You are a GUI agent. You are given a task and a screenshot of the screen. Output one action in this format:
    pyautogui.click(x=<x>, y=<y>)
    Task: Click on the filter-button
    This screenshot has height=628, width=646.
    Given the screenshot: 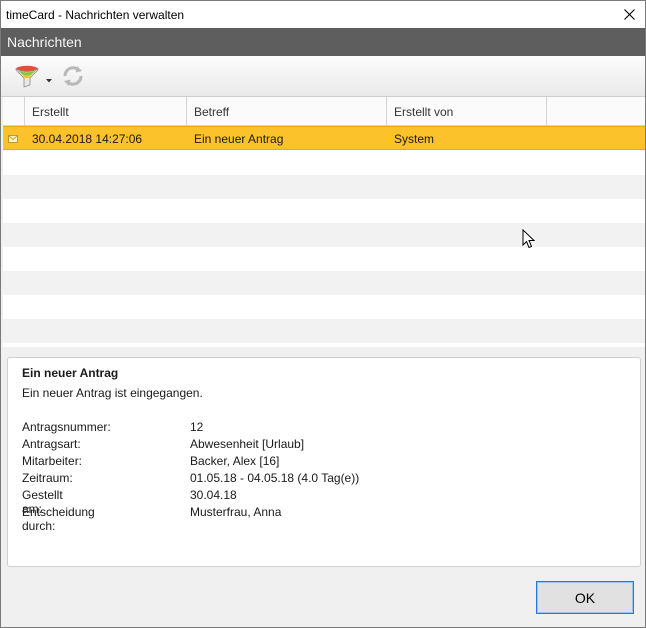 What is the action you would take?
    pyautogui.click(x=28, y=76)
    